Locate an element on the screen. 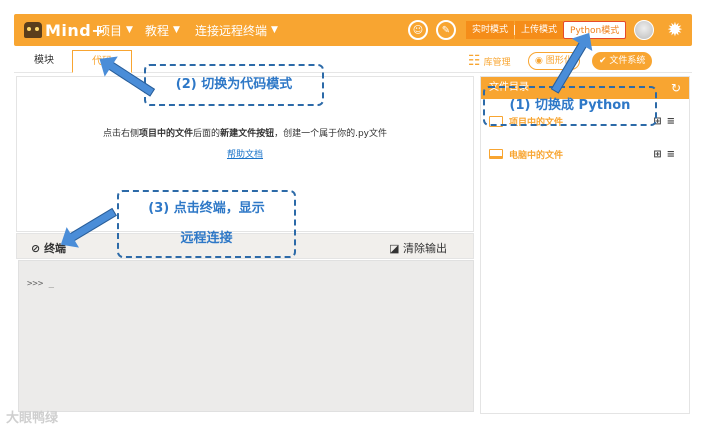 Image resolution: width=706 pixels, height=432 pixels. library-icon: ☷ is located at coordinates (474, 61).